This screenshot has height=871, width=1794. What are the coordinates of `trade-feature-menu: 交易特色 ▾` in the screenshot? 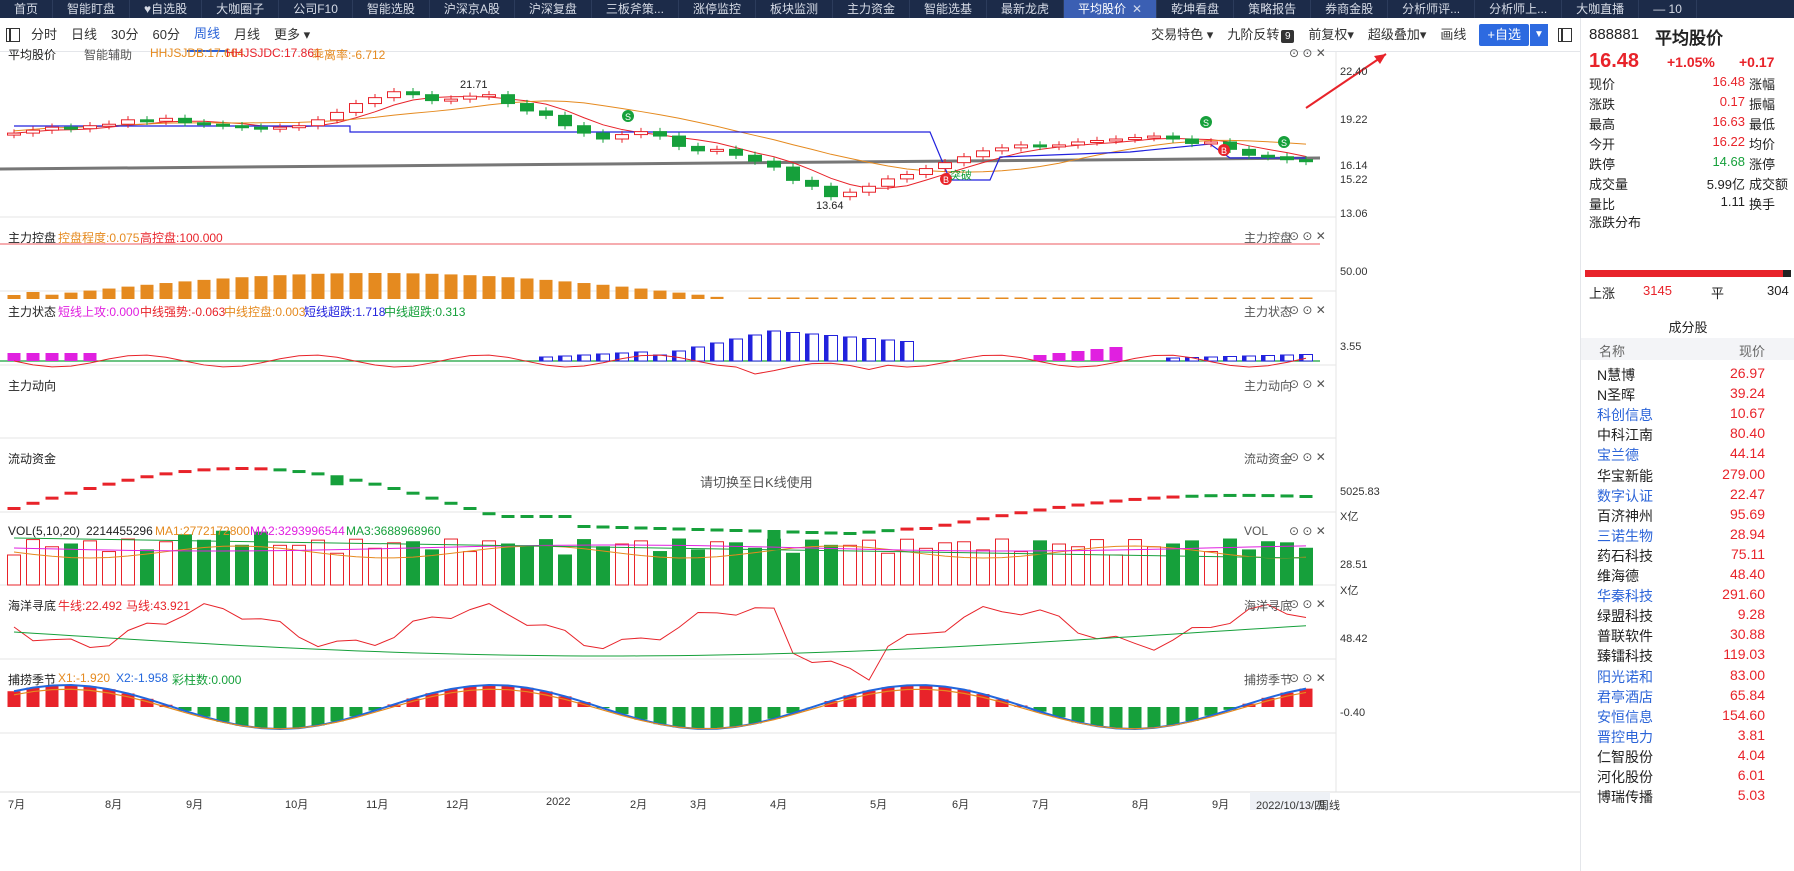 It's located at (1182, 35).